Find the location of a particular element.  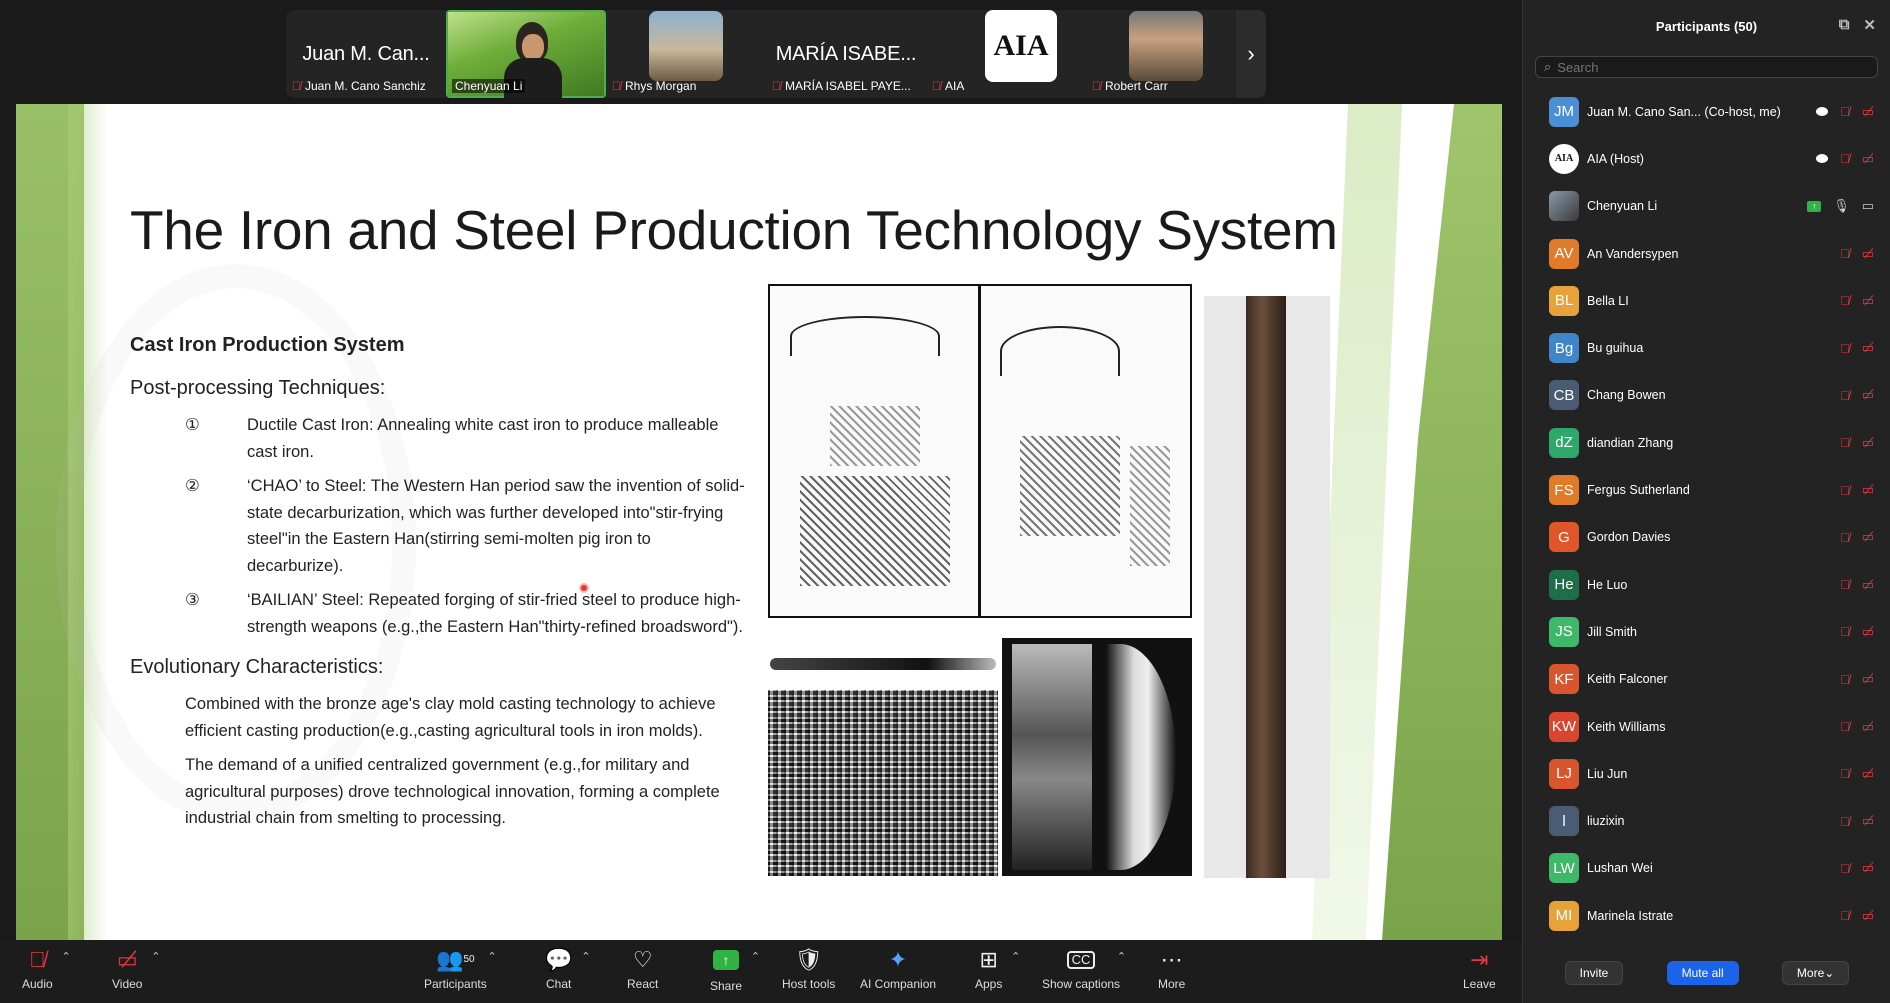

participant-row: Bg Bu guihua 🎙̸ ▭̸ is located at coordinates (1706, 347).